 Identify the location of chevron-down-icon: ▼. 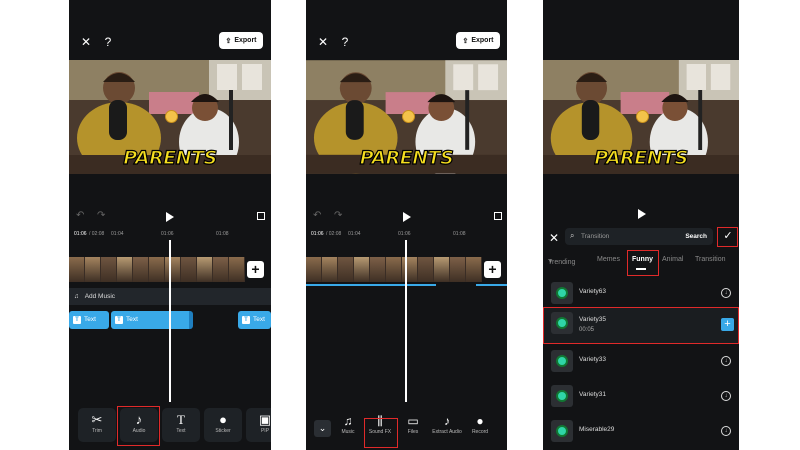
(550, 262).